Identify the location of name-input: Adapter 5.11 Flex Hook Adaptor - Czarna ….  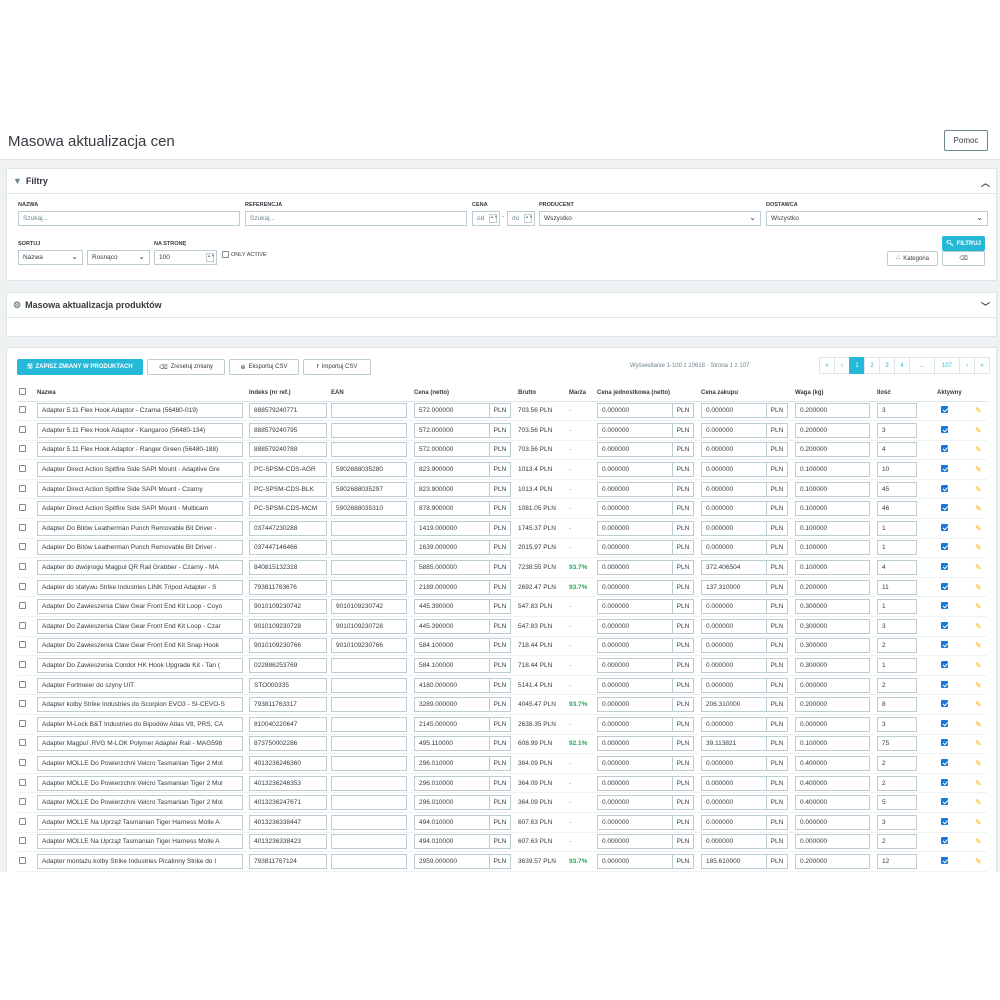
(140, 411).